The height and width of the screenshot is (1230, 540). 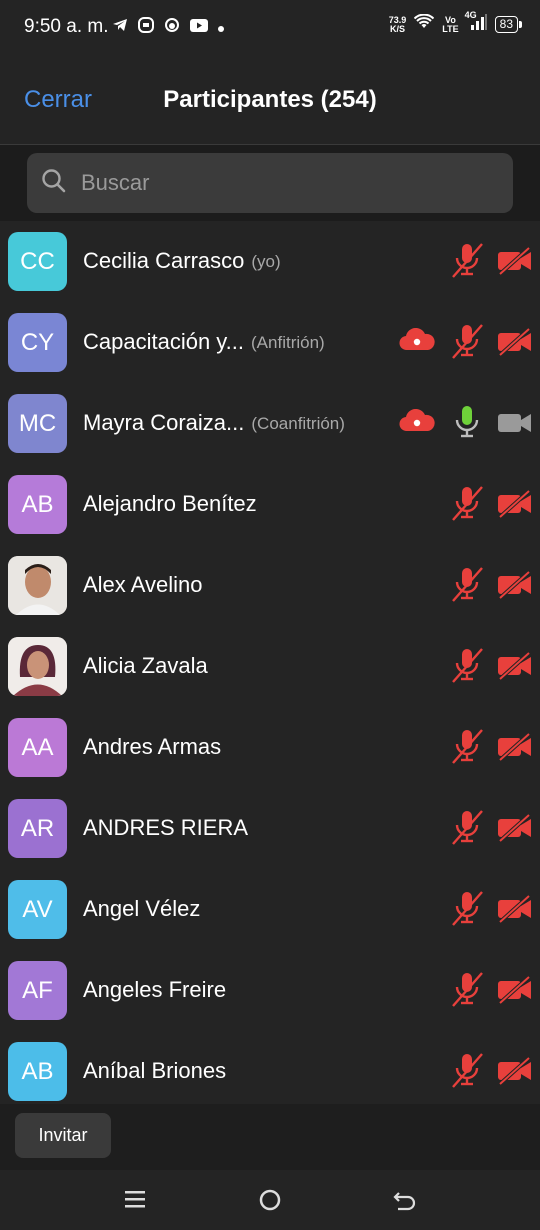 I want to click on dot-icon, so click(x=221, y=28).